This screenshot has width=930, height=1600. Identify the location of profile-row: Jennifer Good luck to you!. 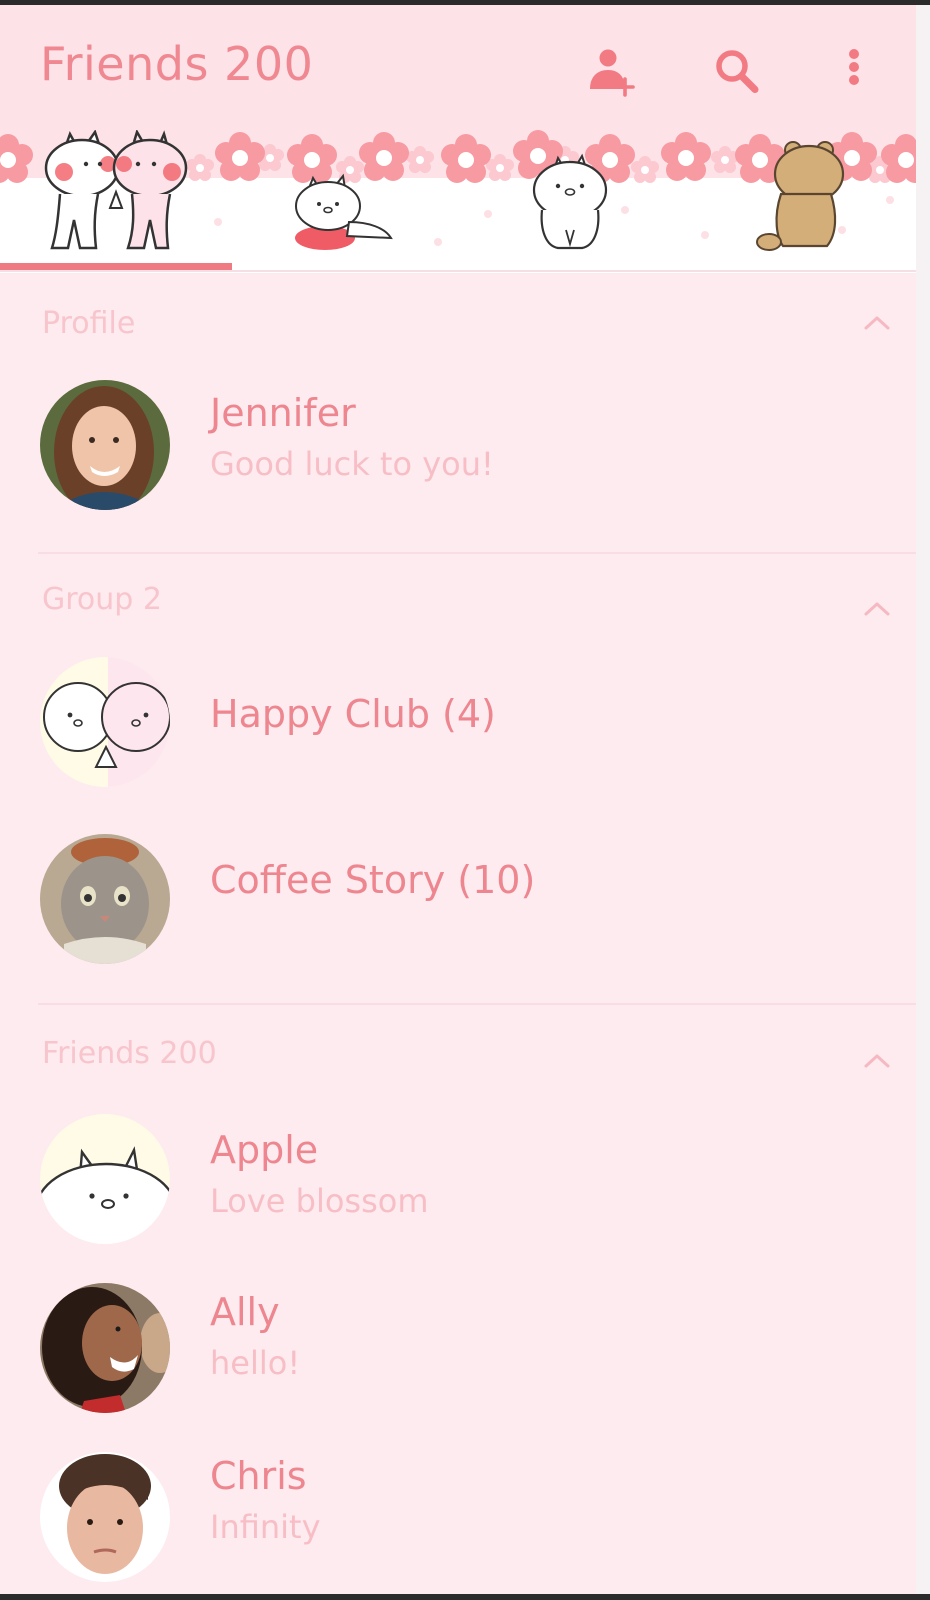
(458, 444).